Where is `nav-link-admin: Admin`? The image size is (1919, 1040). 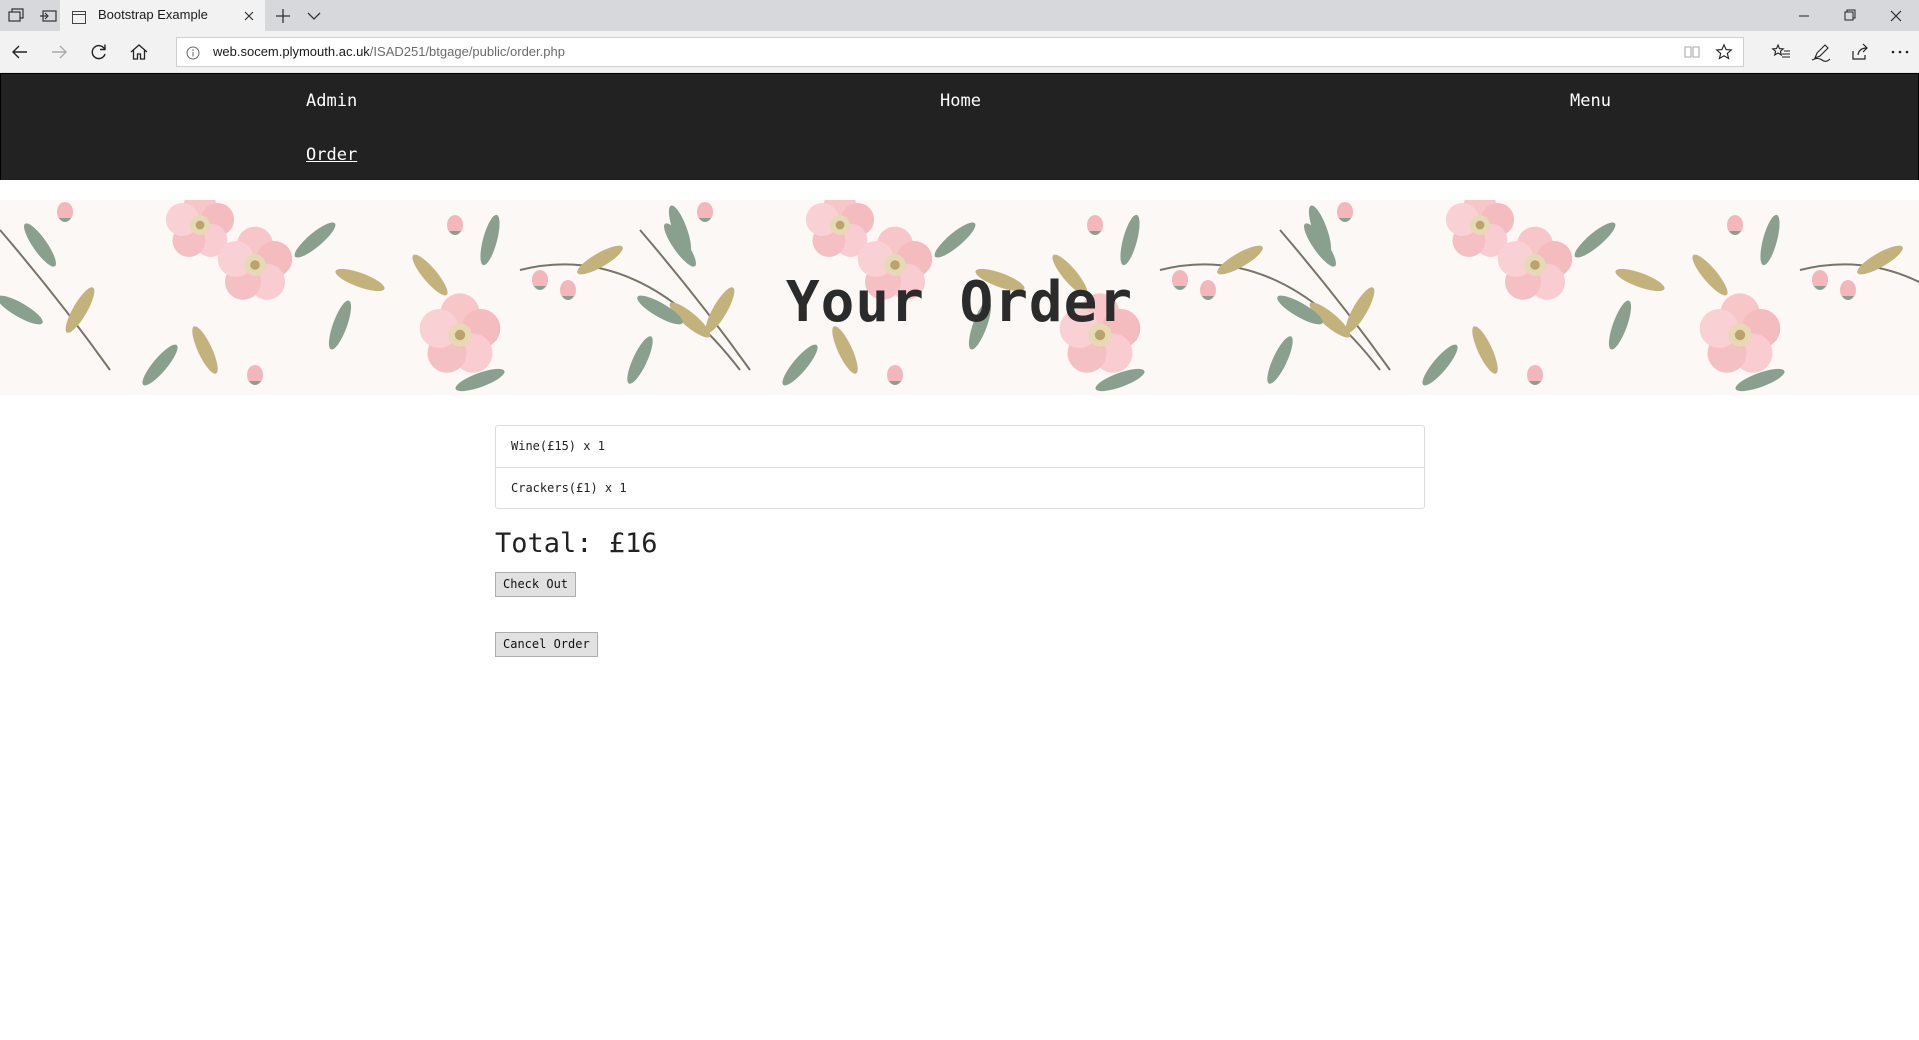 nav-link-admin: Admin is located at coordinates (331, 101).